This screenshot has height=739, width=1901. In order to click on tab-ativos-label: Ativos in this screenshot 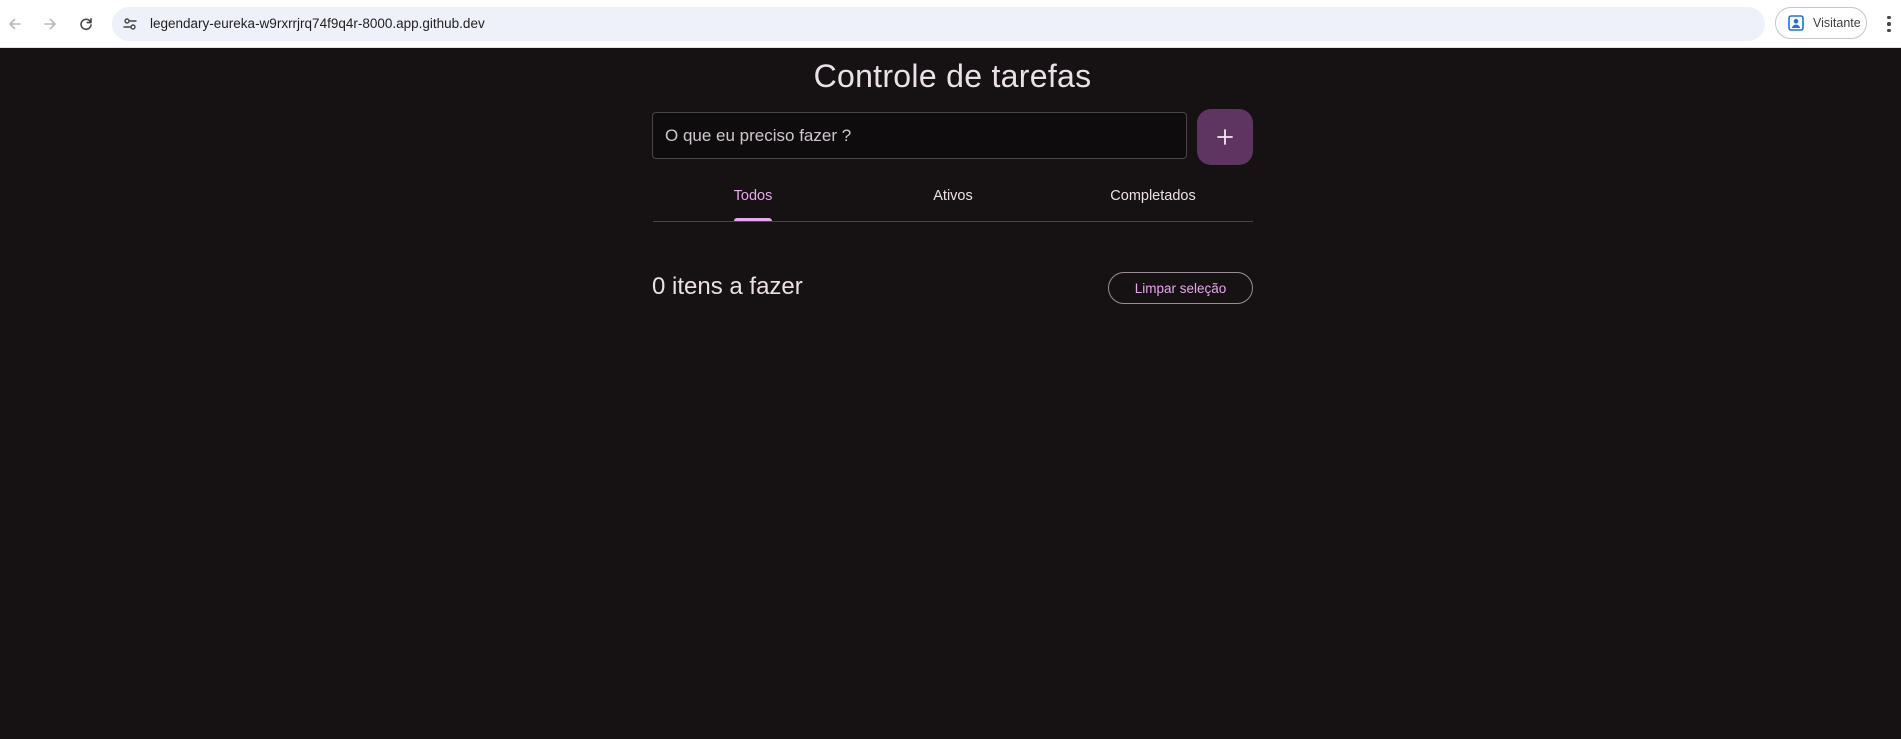, I will do `click(953, 196)`.